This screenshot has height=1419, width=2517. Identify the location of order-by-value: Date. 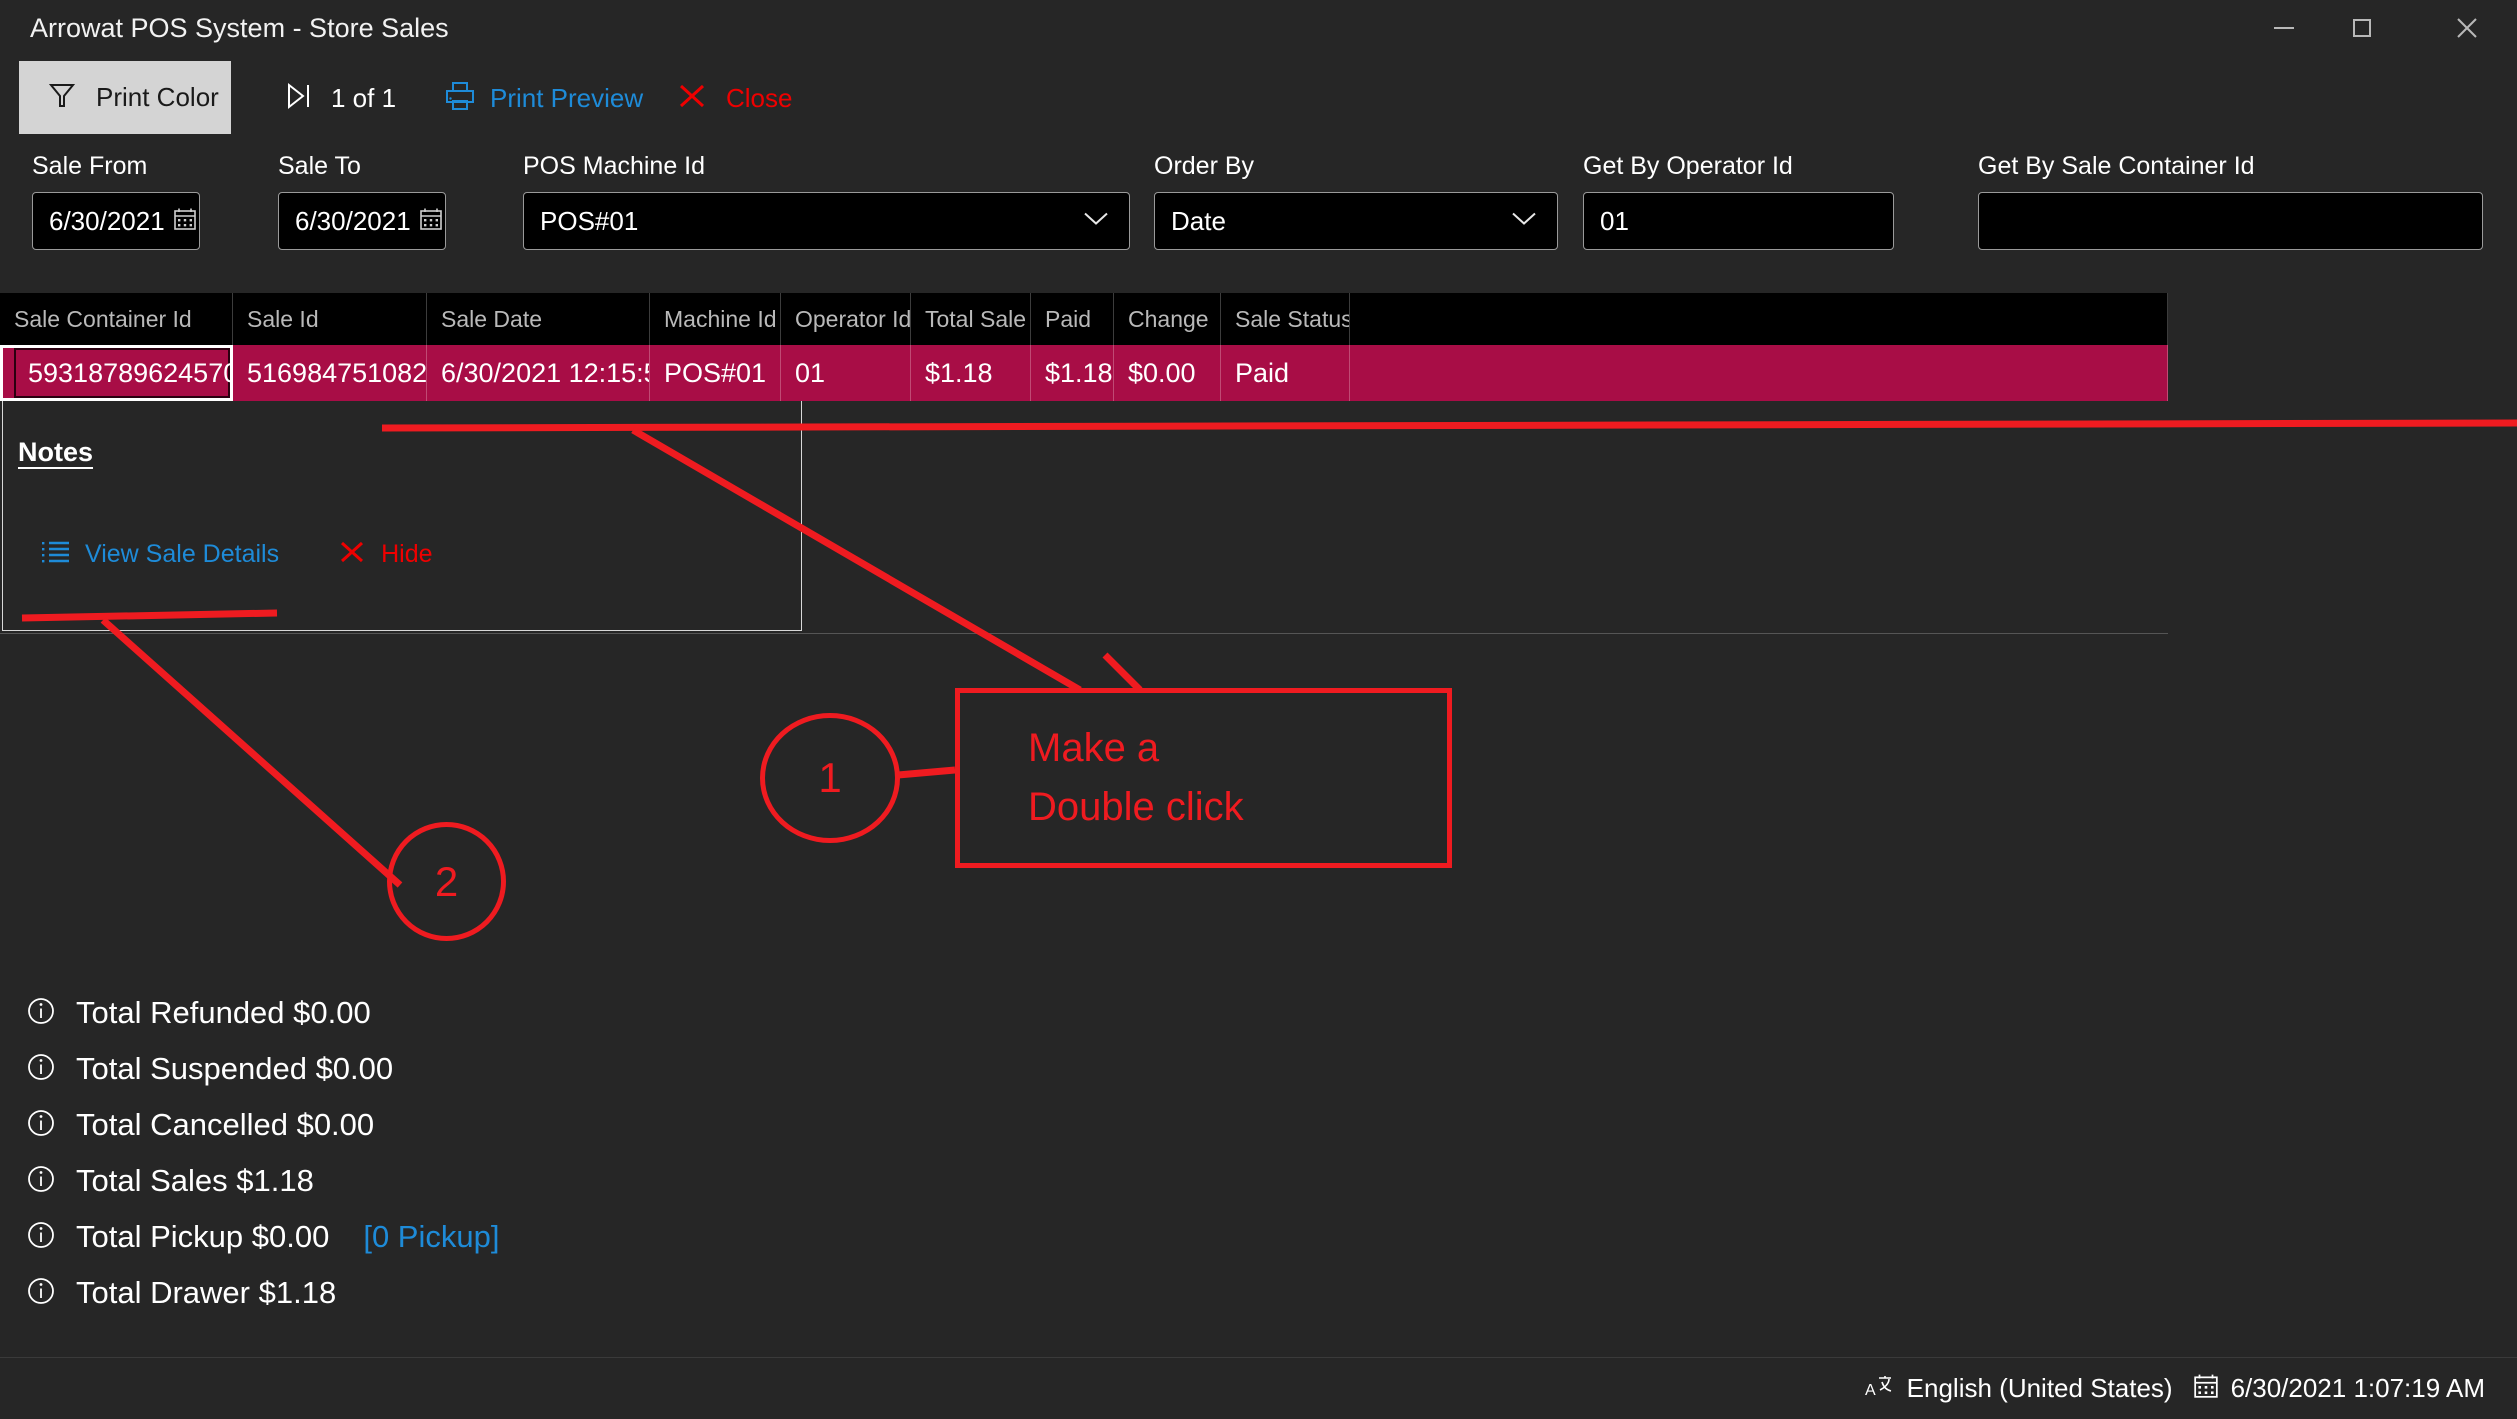
(1198, 220).